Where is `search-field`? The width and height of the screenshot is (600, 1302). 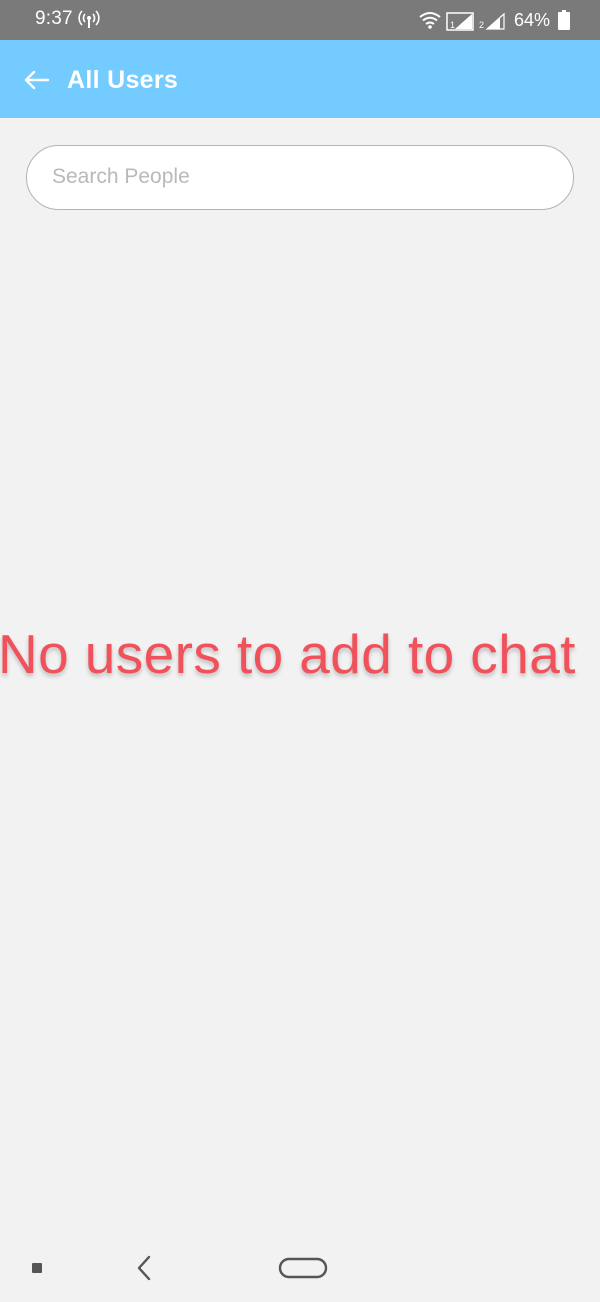 search-field is located at coordinates (300, 177).